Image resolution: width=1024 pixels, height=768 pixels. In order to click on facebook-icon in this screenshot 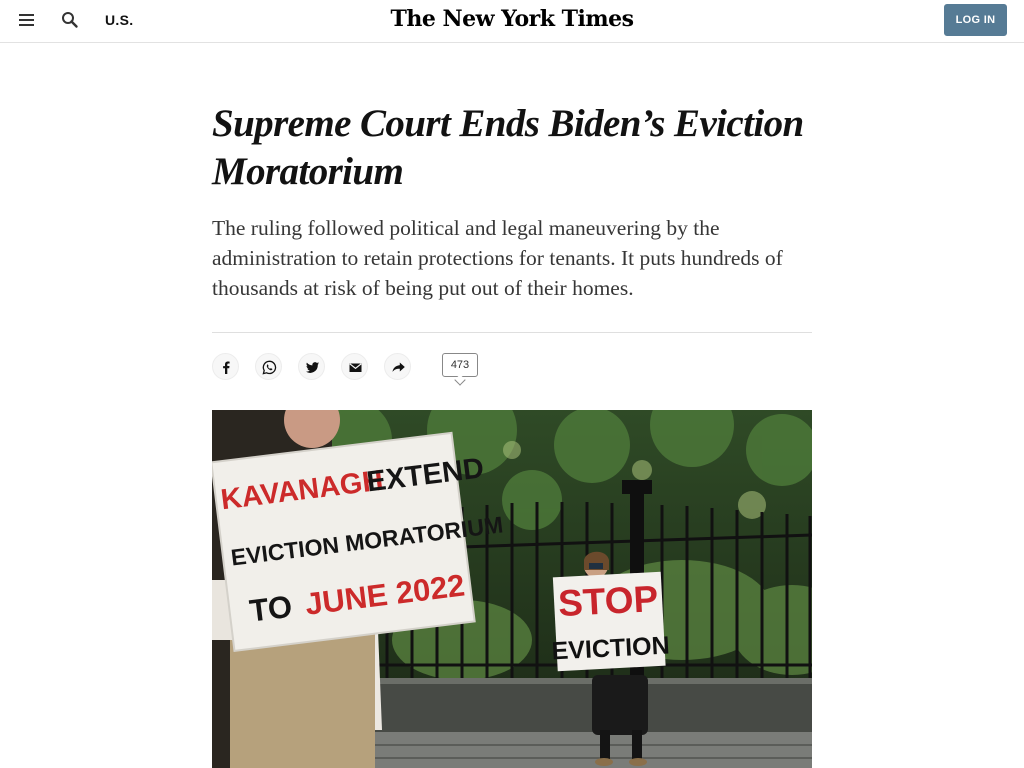, I will do `click(226, 367)`.